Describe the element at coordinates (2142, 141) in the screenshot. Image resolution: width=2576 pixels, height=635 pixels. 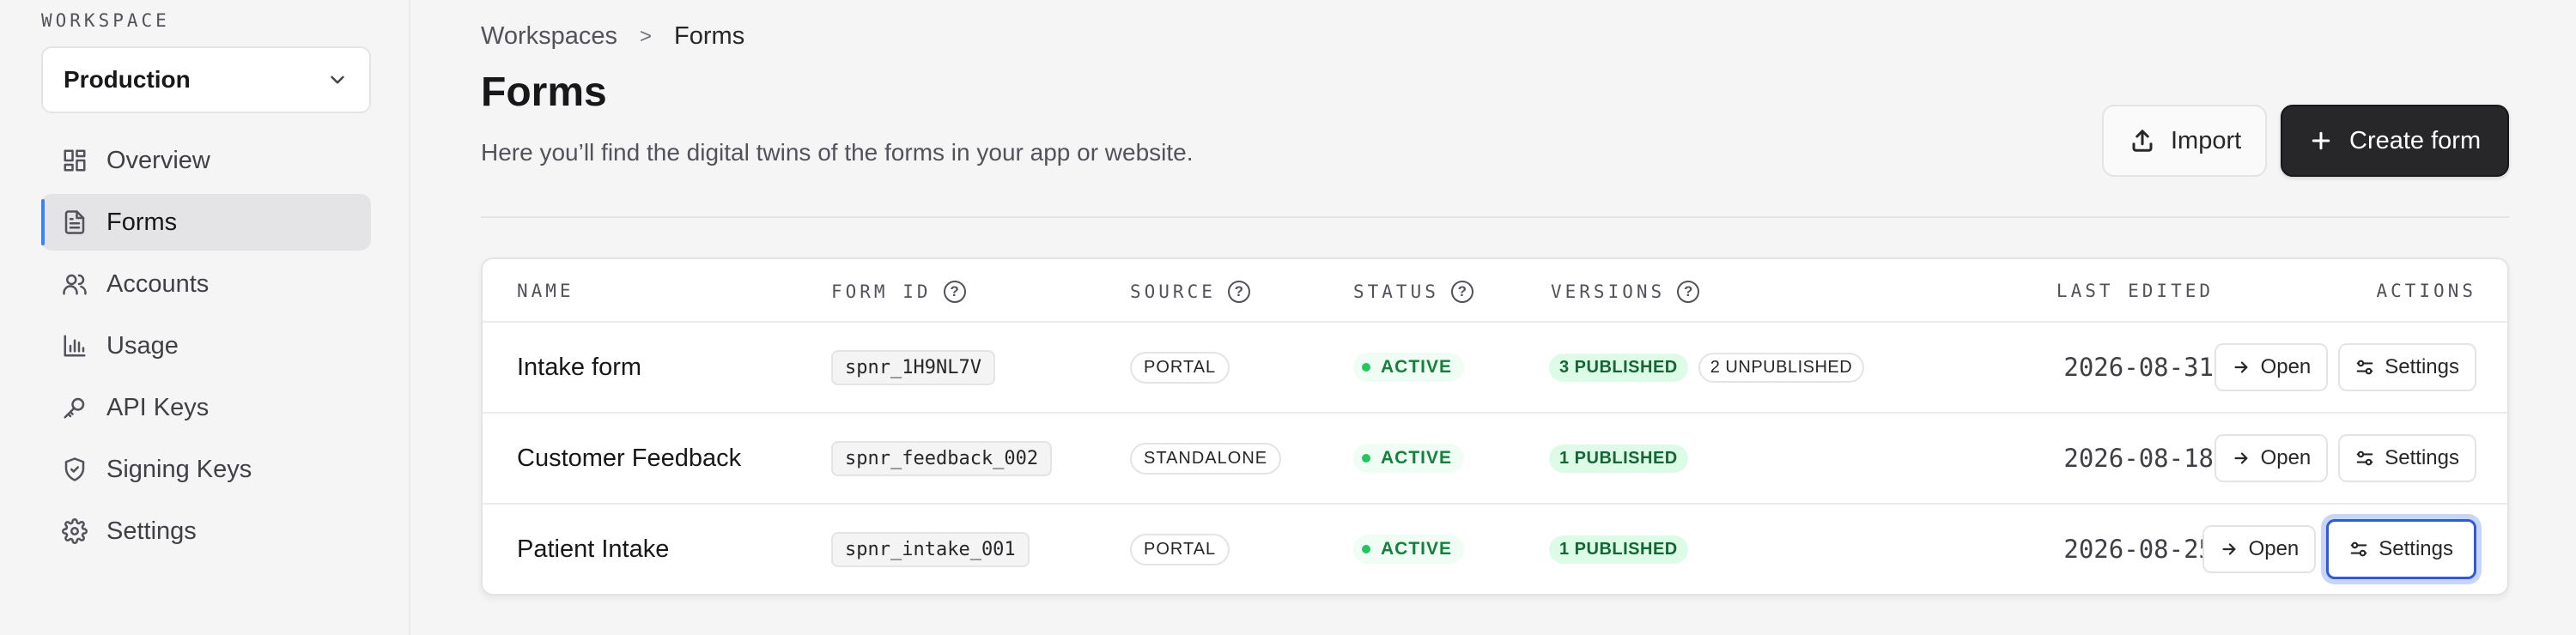
I see `upload-icon` at that location.